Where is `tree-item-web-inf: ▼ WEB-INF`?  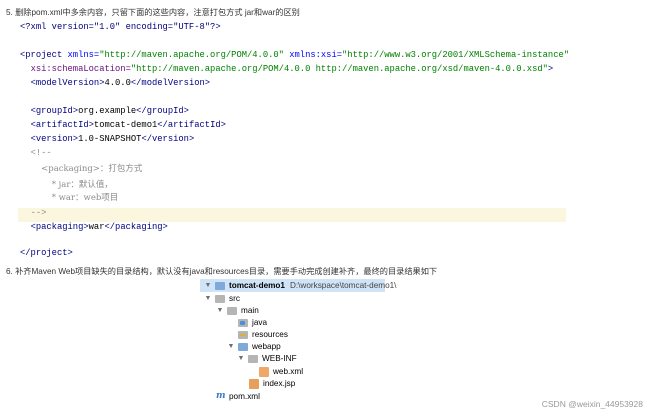
tree-item-web-inf: ▼ WEB-INF is located at coordinates (267, 358).